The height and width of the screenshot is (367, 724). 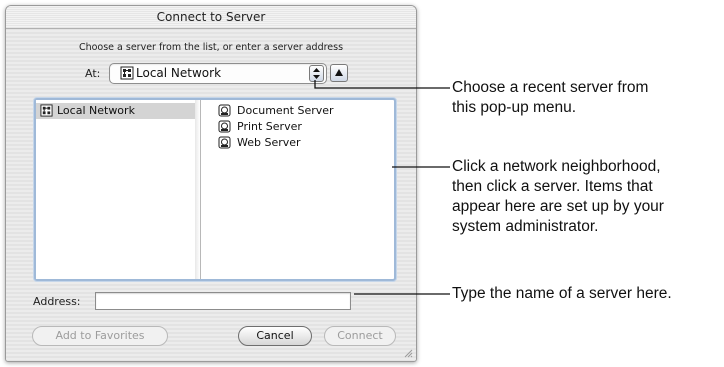 What do you see at coordinates (514, 107) in the screenshot?
I see `callout-line: this pop-up menu.` at bounding box center [514, 107].